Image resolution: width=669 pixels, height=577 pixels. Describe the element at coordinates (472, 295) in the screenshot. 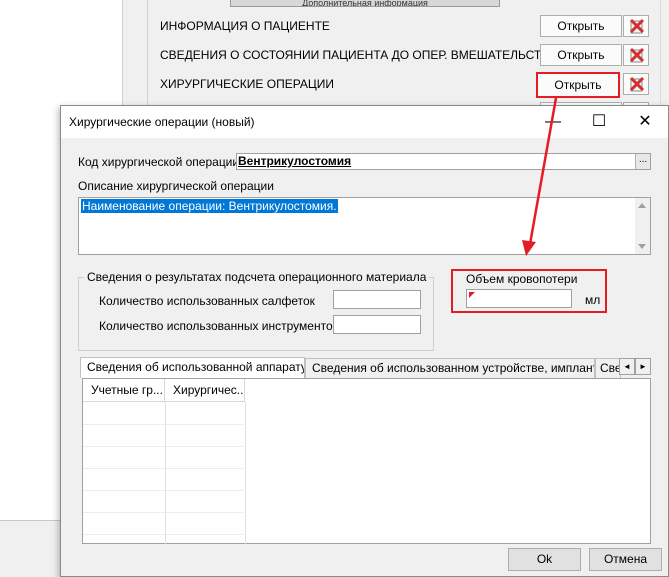

I see `required-marker-icon` at that location.